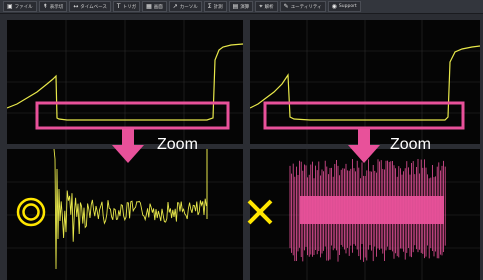  Describe the element at coordinates (235, 6) in the screenshot. I see `math-icon: ▤` at that location.